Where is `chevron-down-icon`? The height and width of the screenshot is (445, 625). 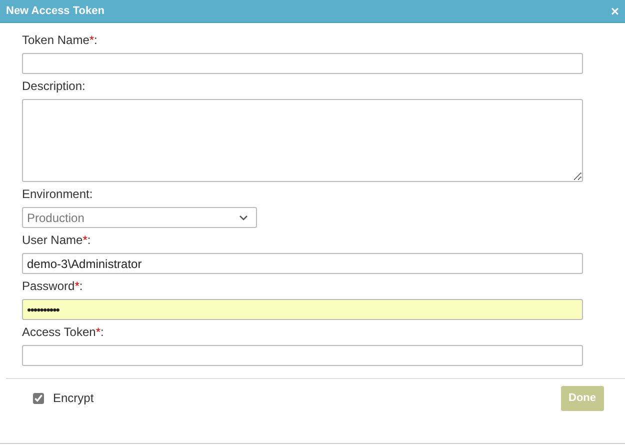
chevron-down-icon is located at coordinates (243, 217).